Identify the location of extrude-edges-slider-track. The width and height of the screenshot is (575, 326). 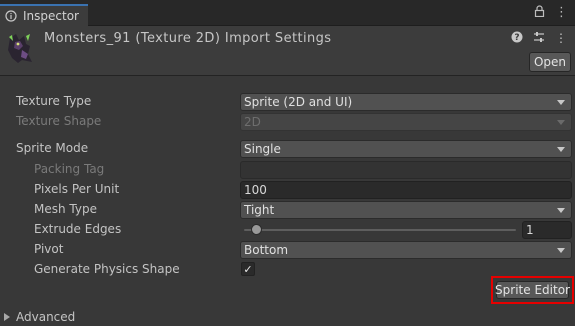
(380, 230).